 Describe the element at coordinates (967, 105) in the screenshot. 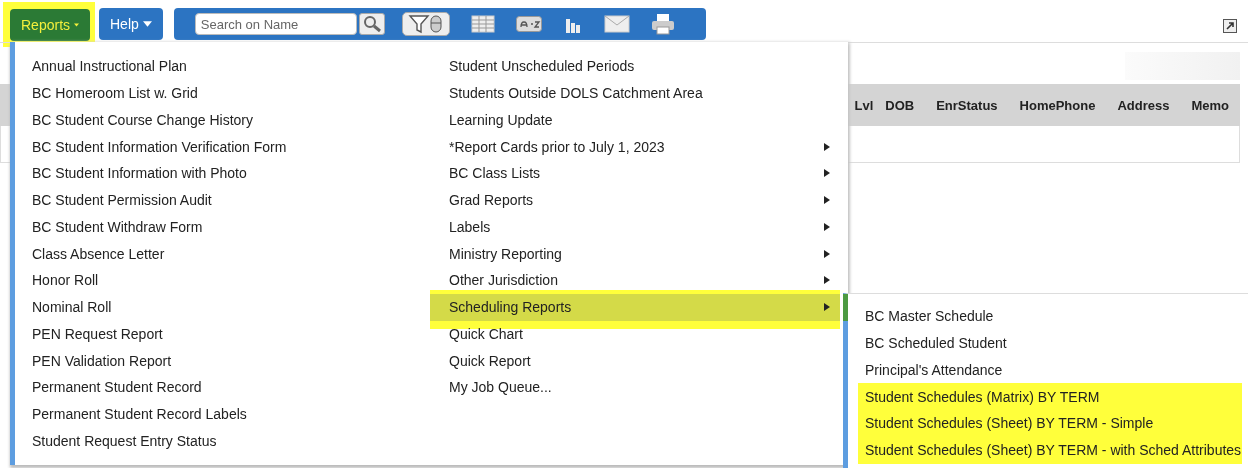

I see `column-header: EnrStatus` at that location.